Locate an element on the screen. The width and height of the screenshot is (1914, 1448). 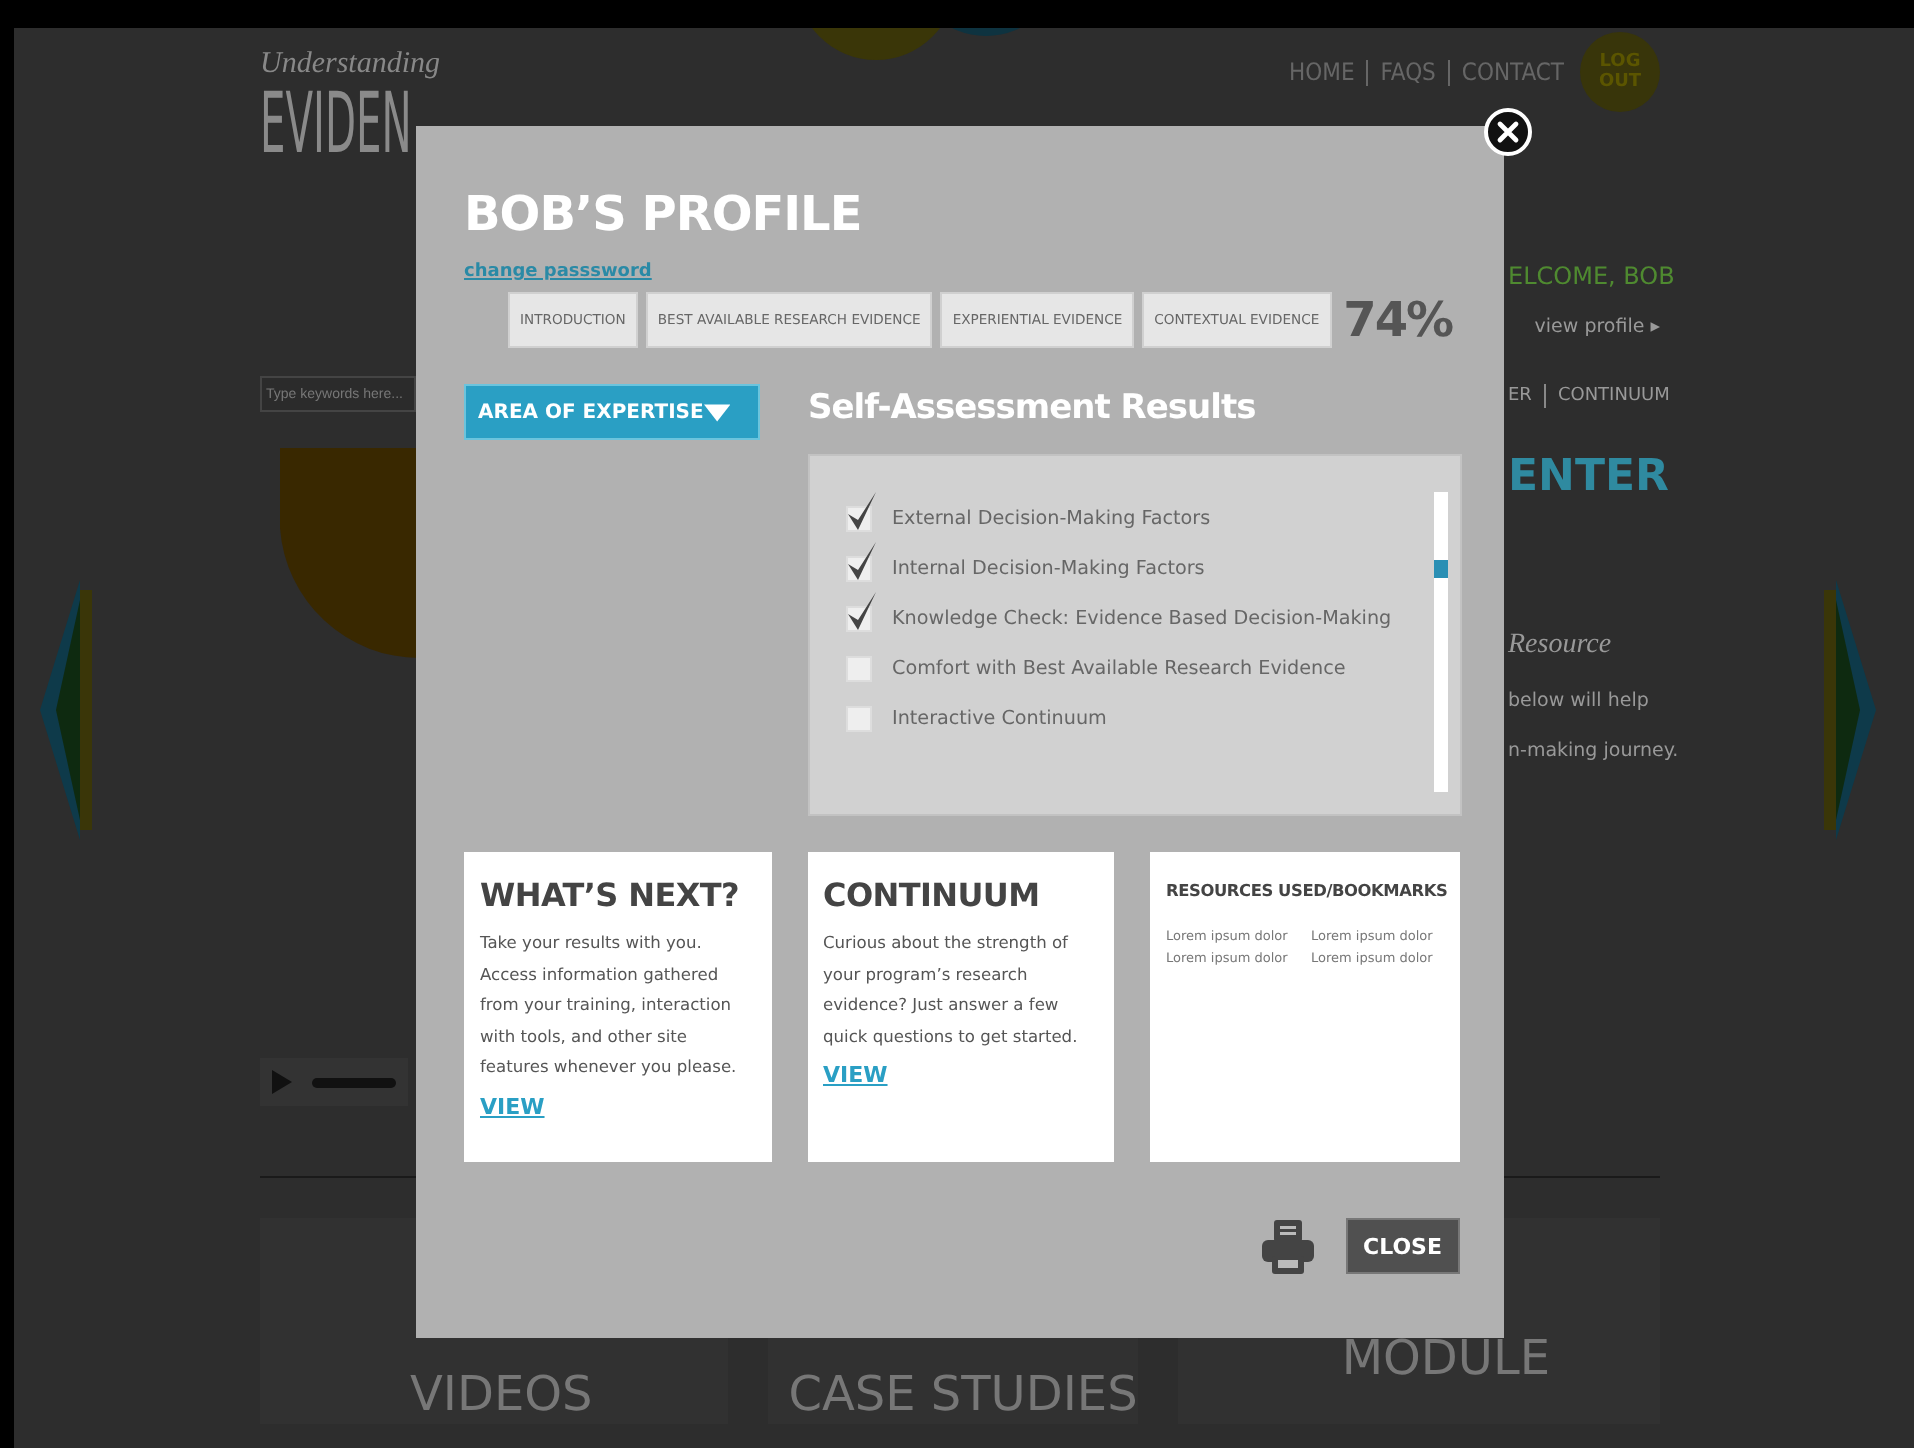
intro-text: n-making journey. is located at coordinates (1593, 751).